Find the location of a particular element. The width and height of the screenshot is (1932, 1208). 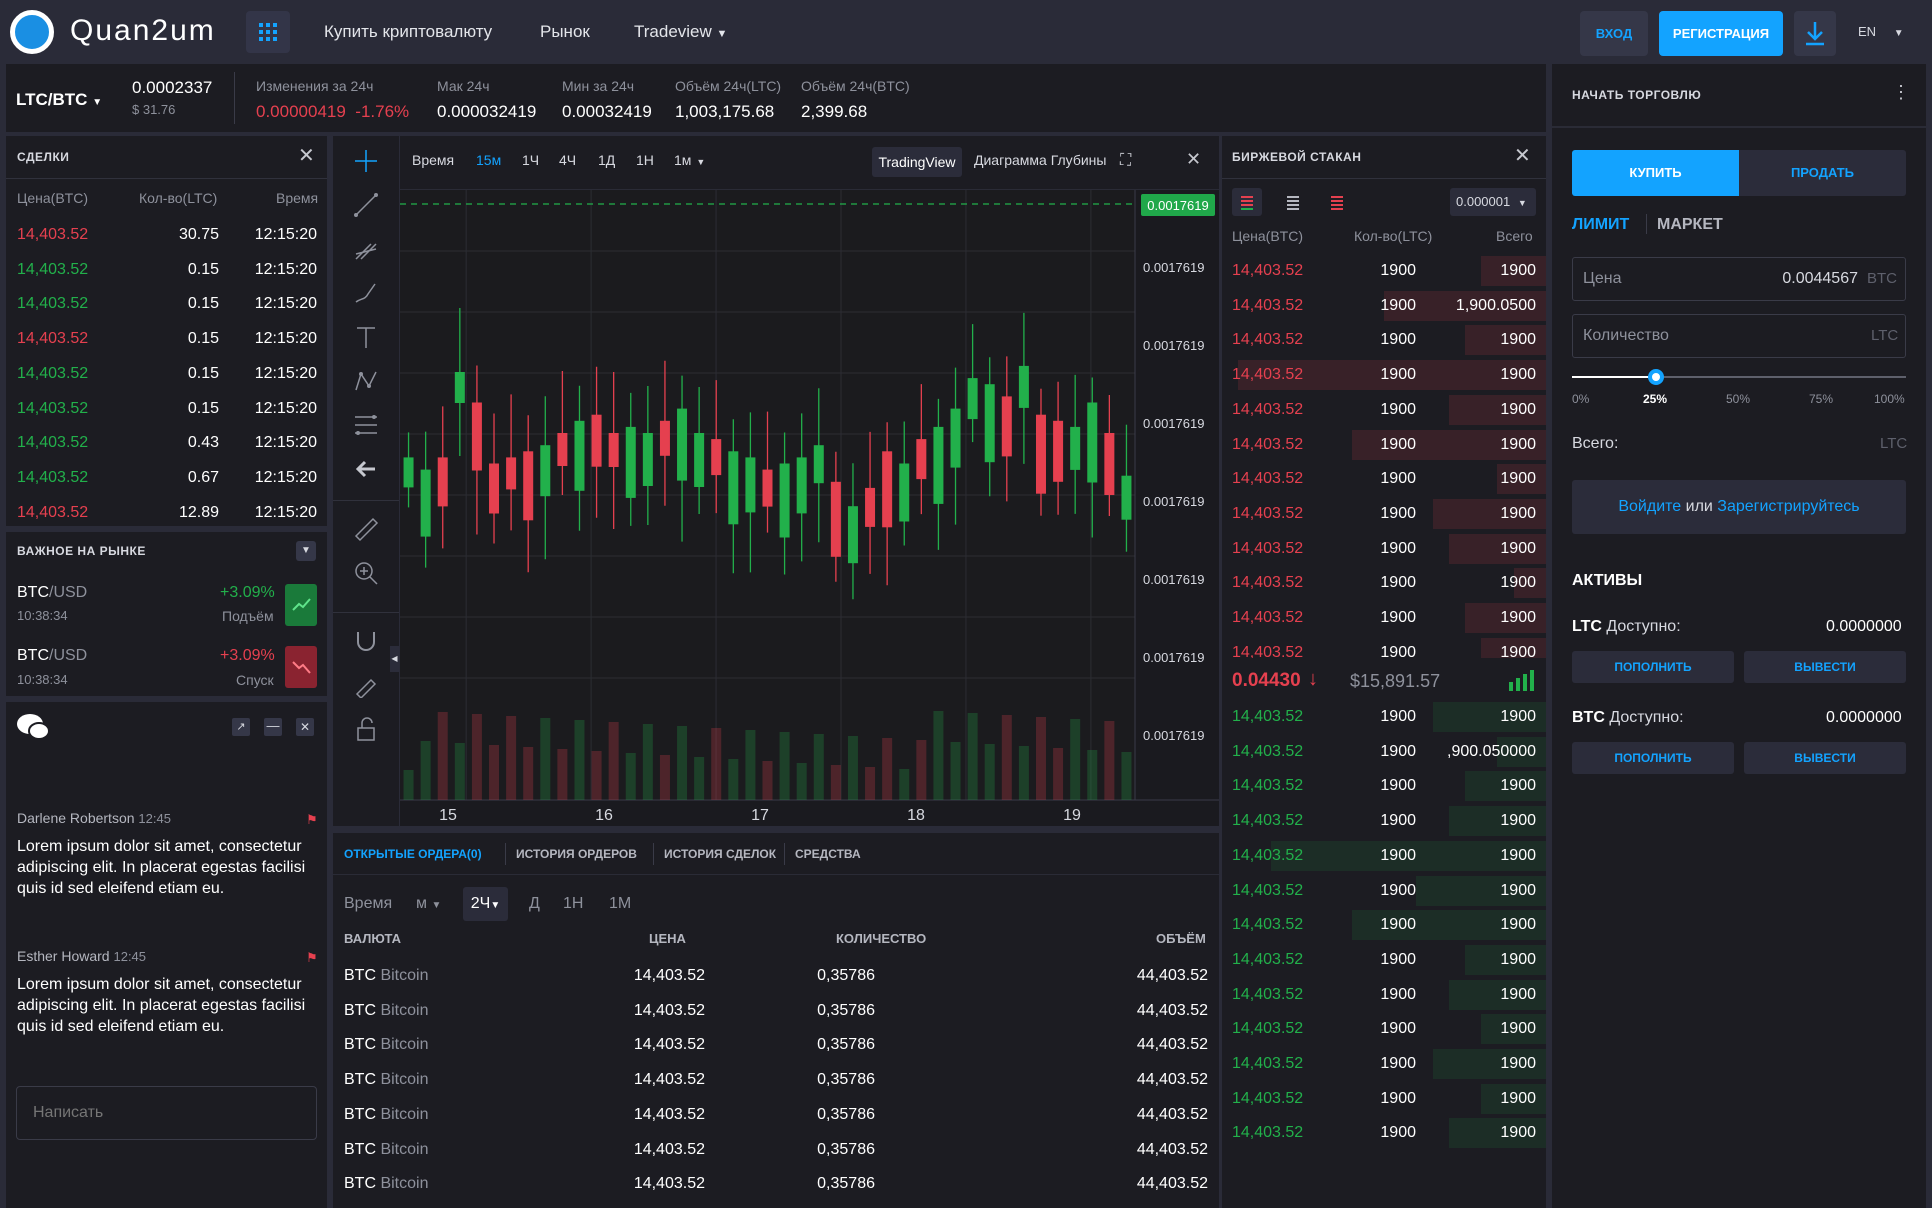

filter-2h: 2Ч▼ is located at coordinates (485, 904).